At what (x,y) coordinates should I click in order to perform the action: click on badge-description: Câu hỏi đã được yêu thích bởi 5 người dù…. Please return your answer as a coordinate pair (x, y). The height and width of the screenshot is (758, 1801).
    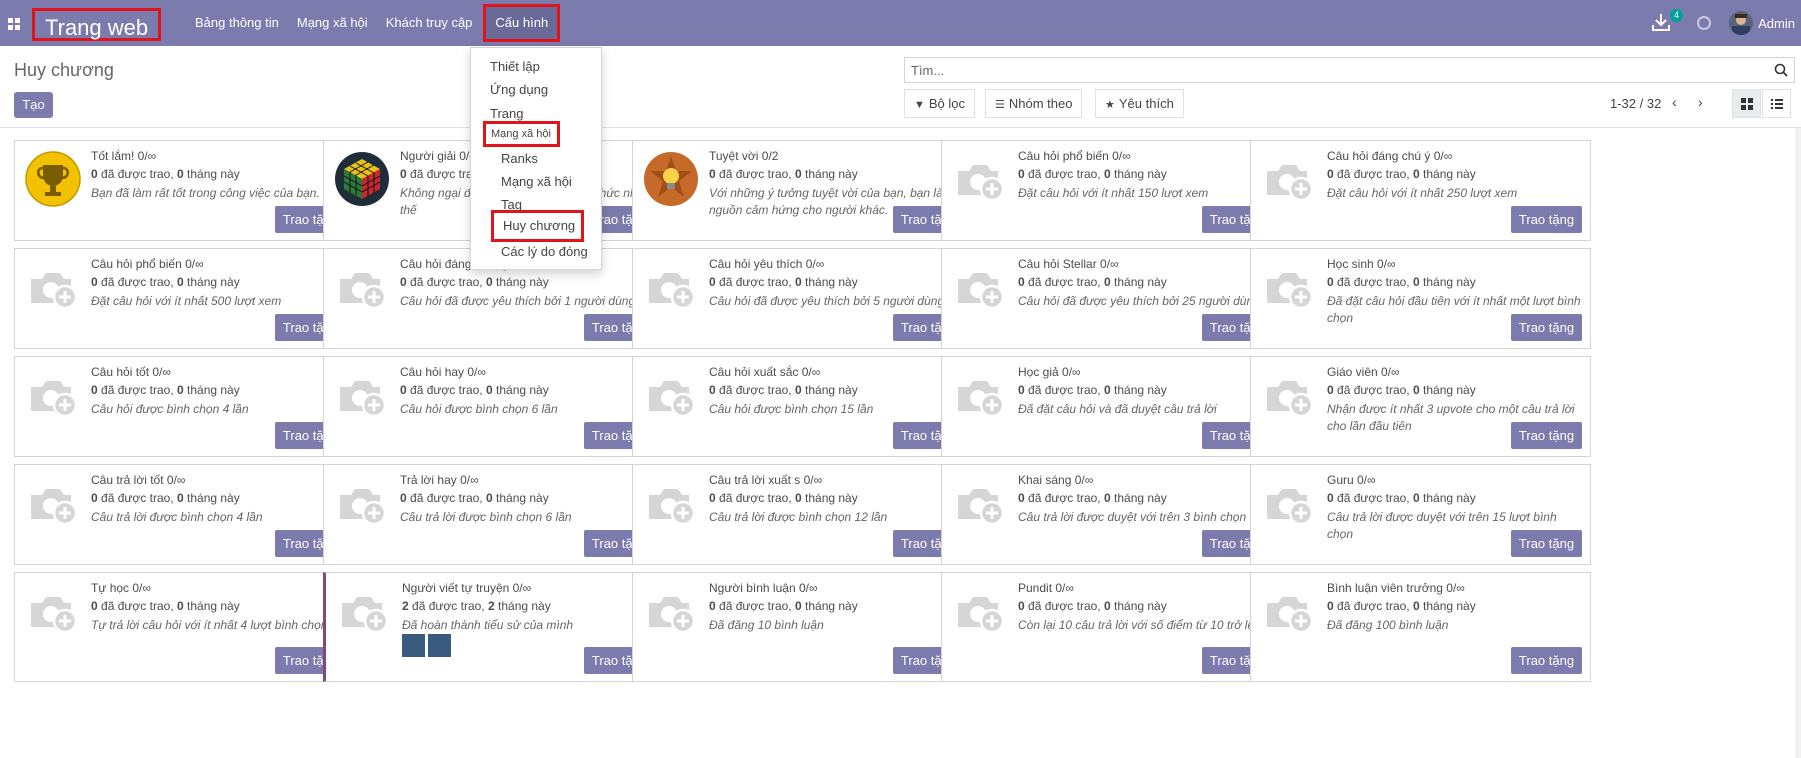
    Looking at the image, I should click on (827, 301).